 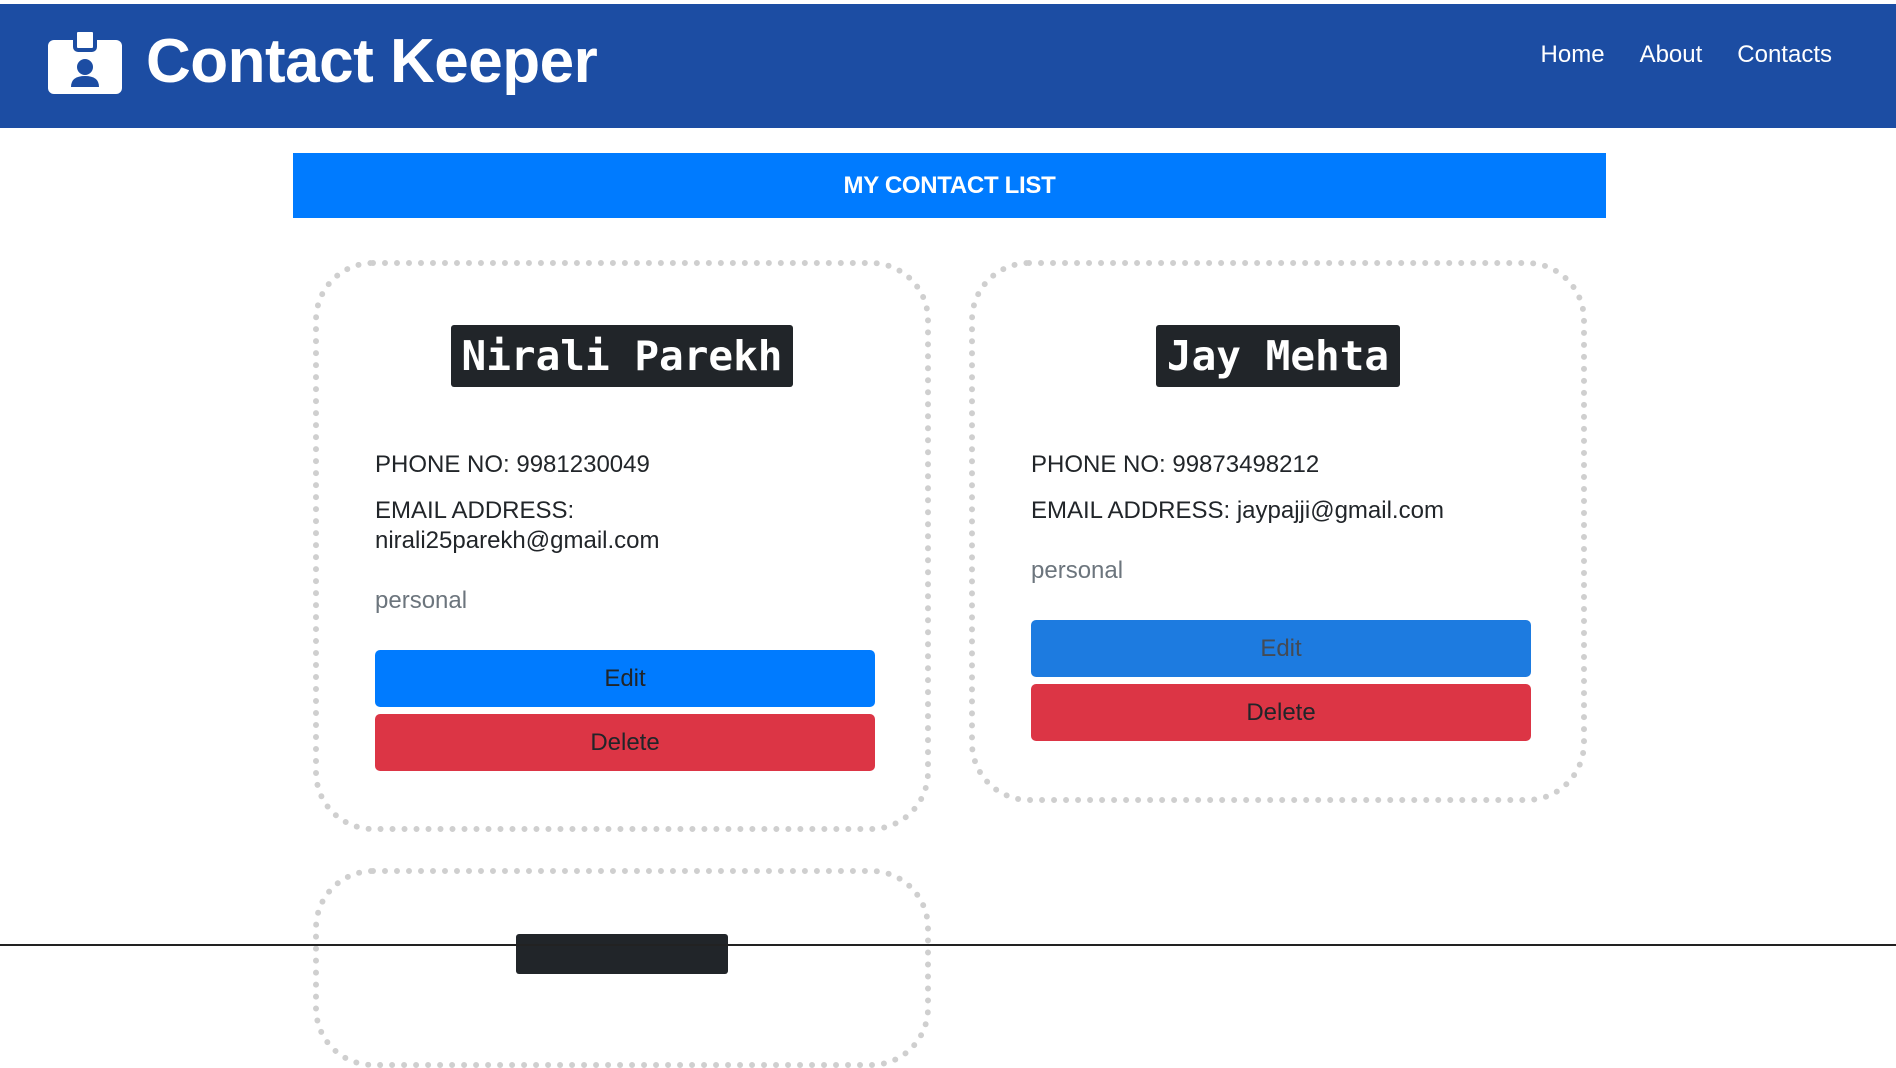 What do you see at coordinates (1671, 55) in the screenshot?
I see `nav-about-link: About` at bounding box center [1671, 55].